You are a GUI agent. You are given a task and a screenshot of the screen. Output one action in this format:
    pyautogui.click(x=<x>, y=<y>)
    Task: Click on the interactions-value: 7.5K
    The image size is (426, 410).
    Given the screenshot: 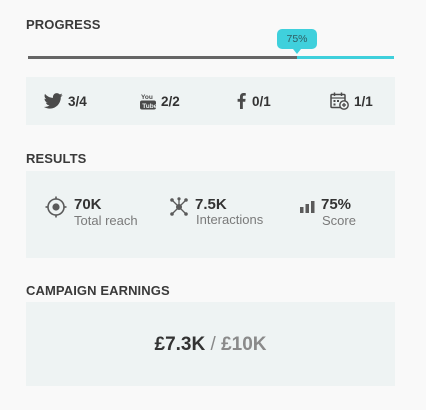 What is the action you would take?
    pyautogui.click(x=211, y=204)
    